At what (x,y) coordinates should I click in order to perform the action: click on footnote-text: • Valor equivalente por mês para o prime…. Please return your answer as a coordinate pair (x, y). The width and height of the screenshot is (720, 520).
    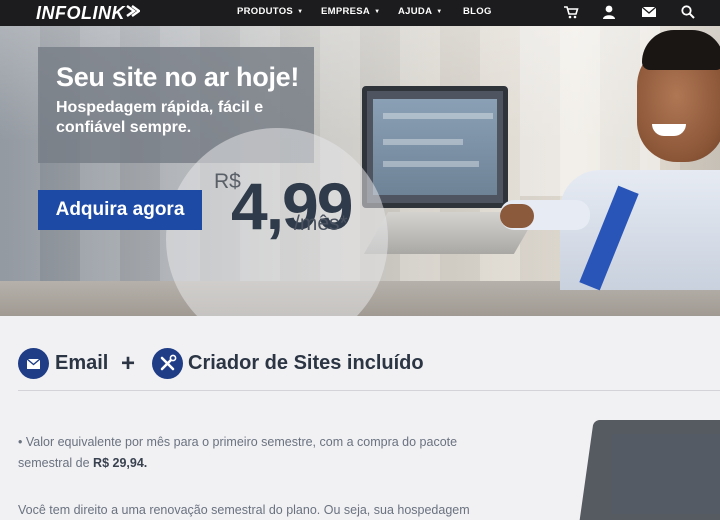
    Looking at the image, I should click on (238, 452).